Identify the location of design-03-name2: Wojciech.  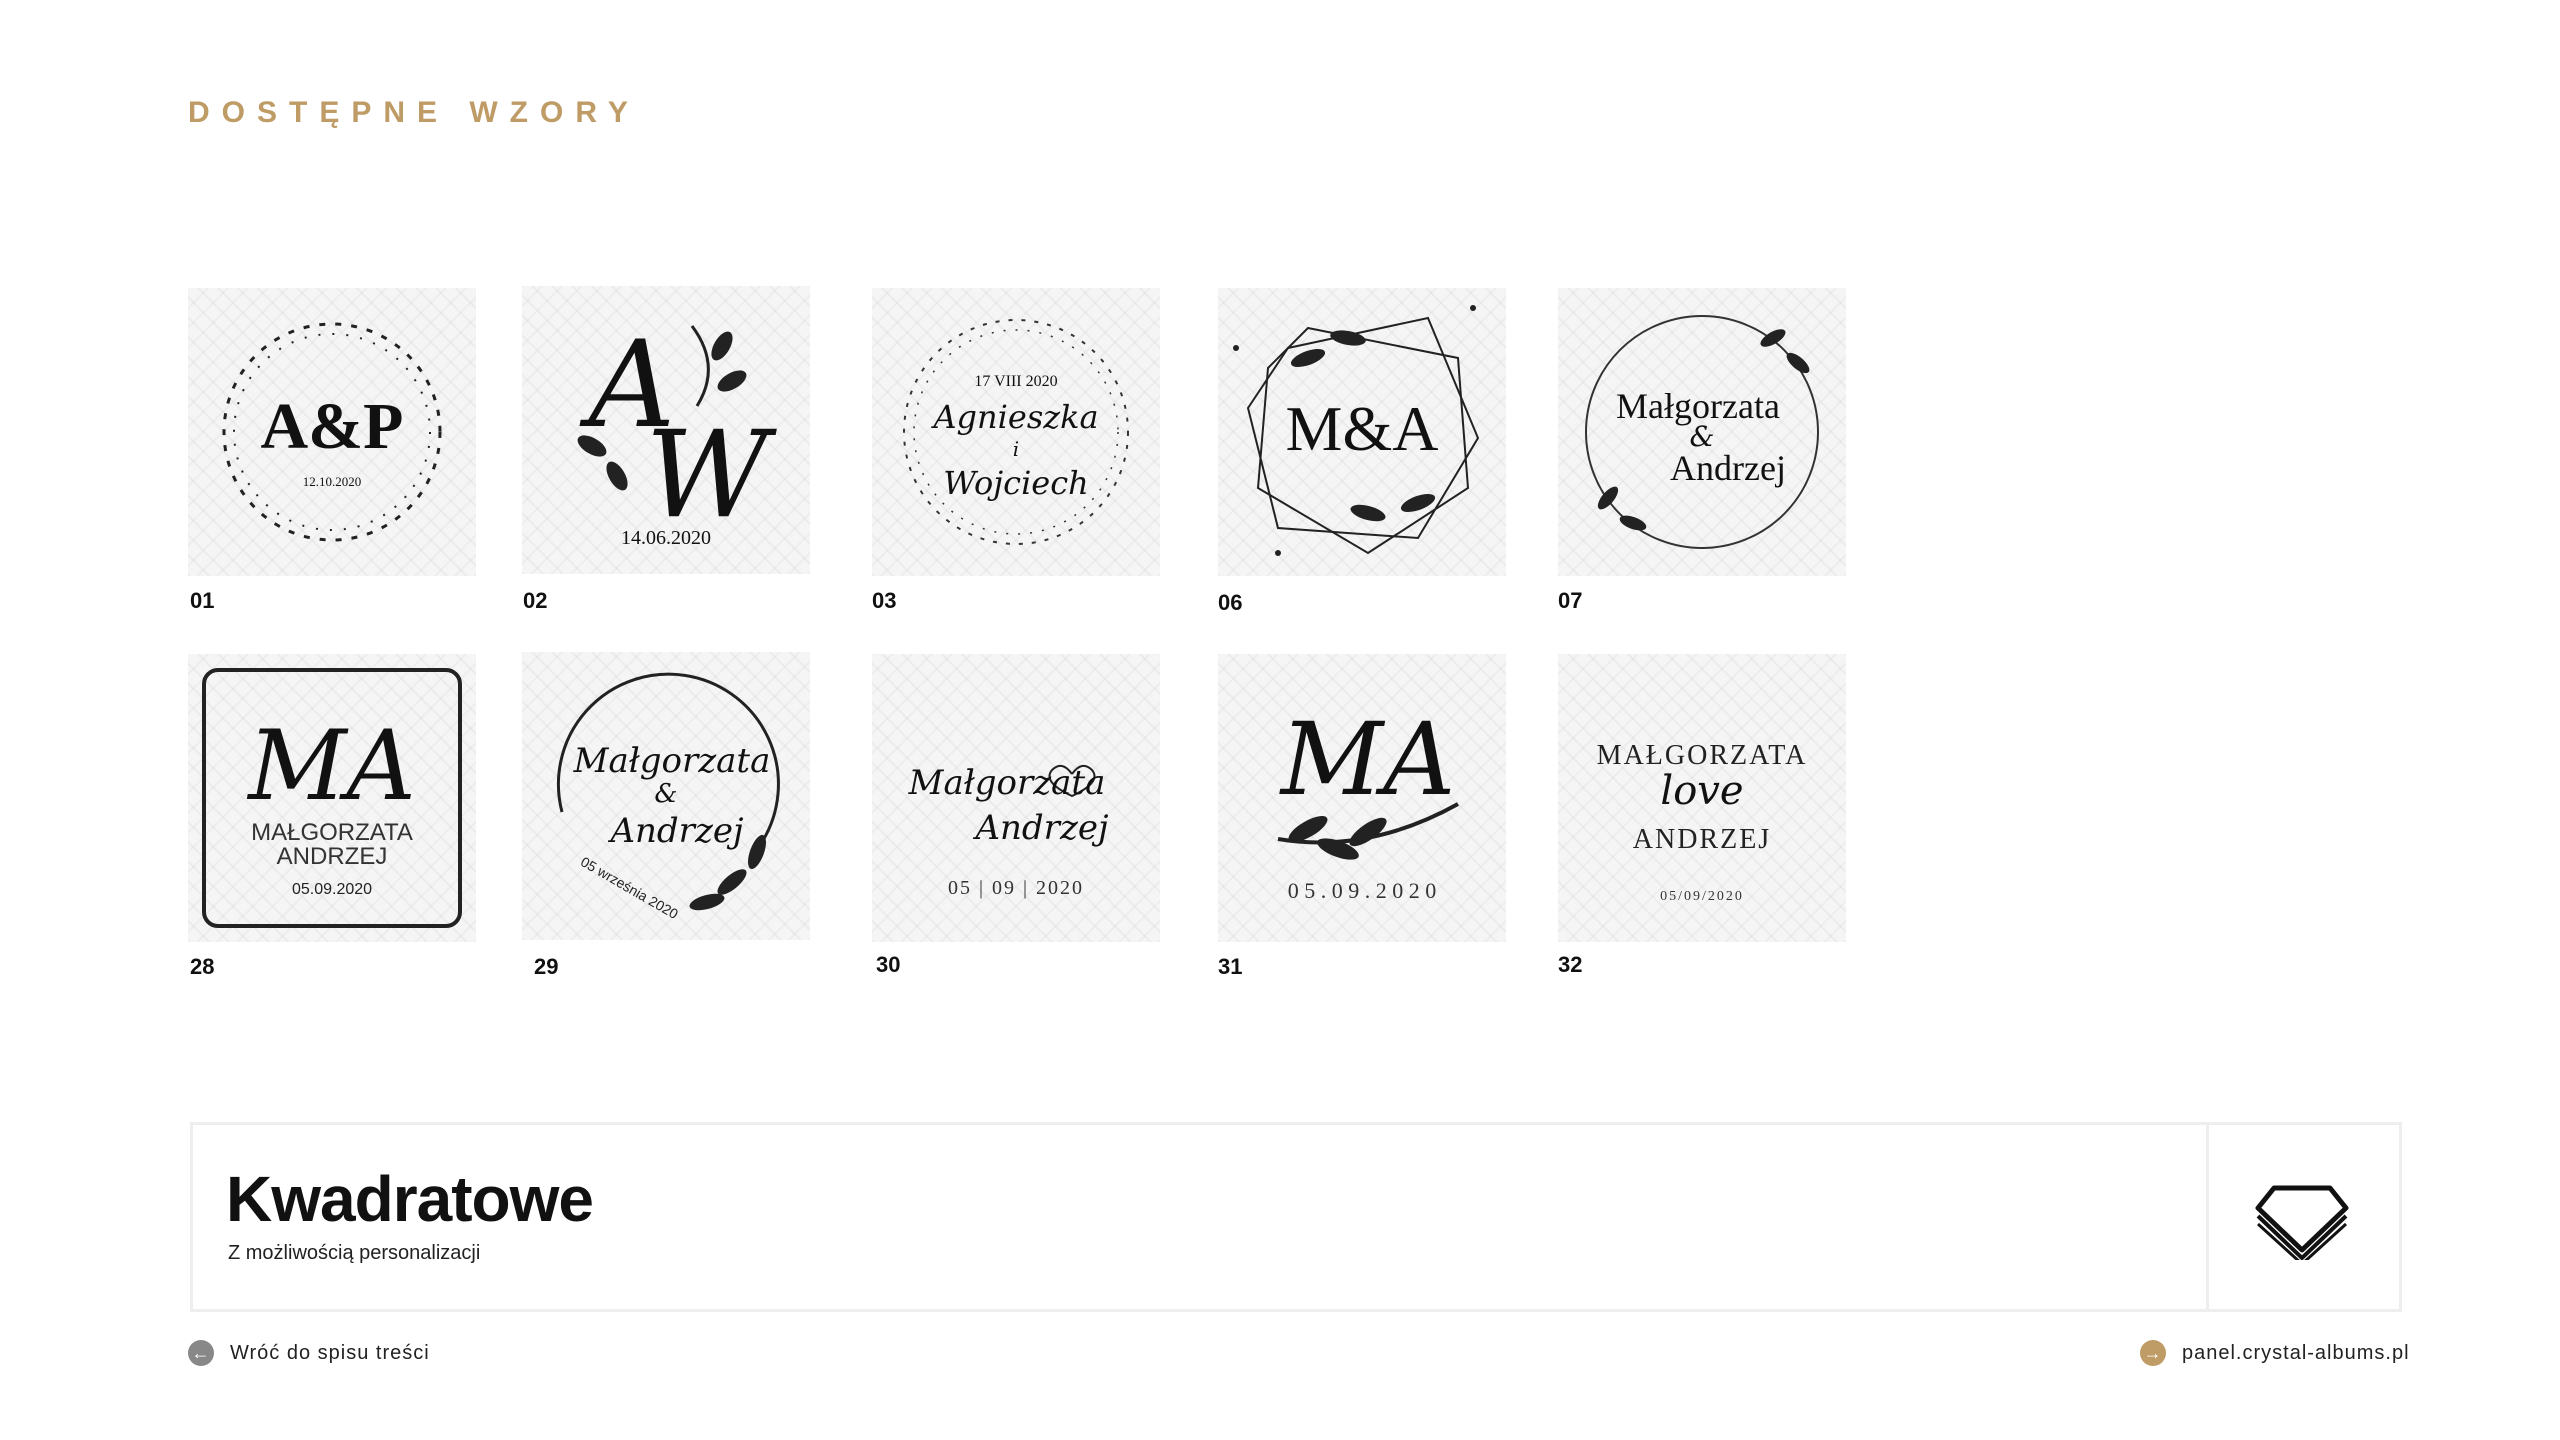
(1016, 483).